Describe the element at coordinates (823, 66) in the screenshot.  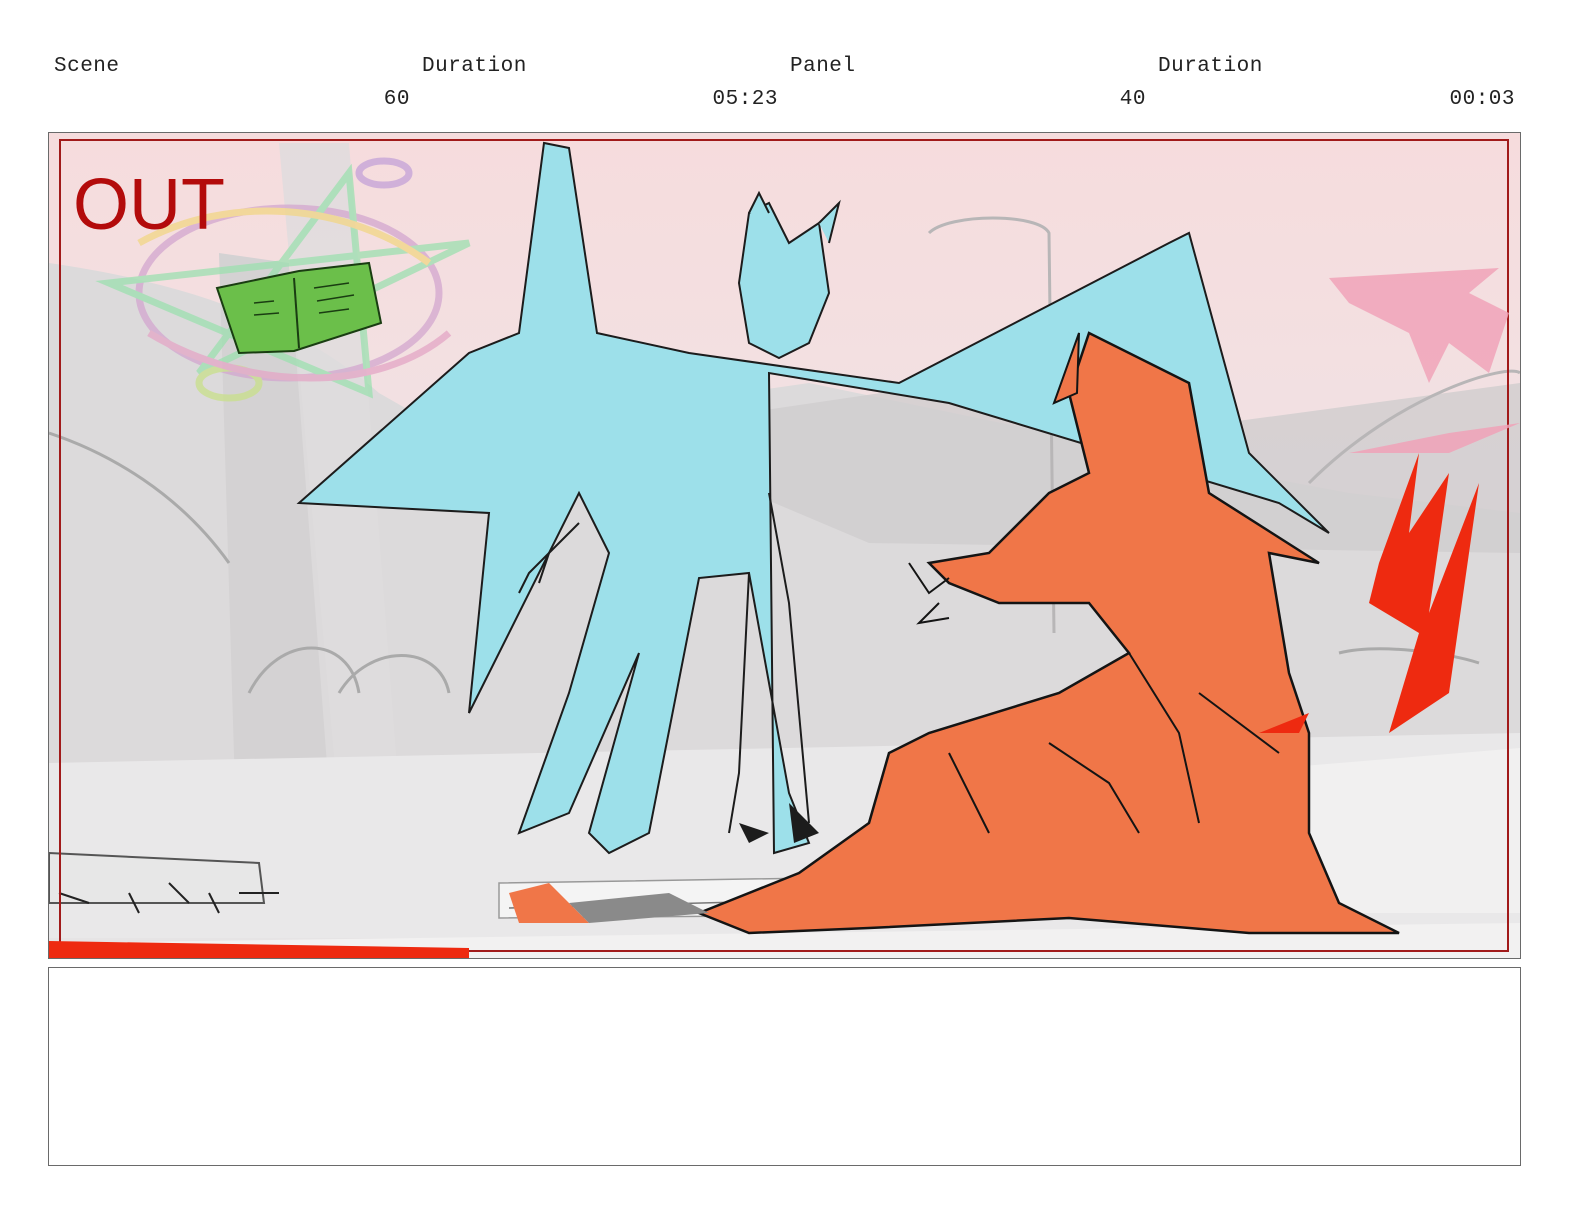
I see `panel-label: Panel` at that location.